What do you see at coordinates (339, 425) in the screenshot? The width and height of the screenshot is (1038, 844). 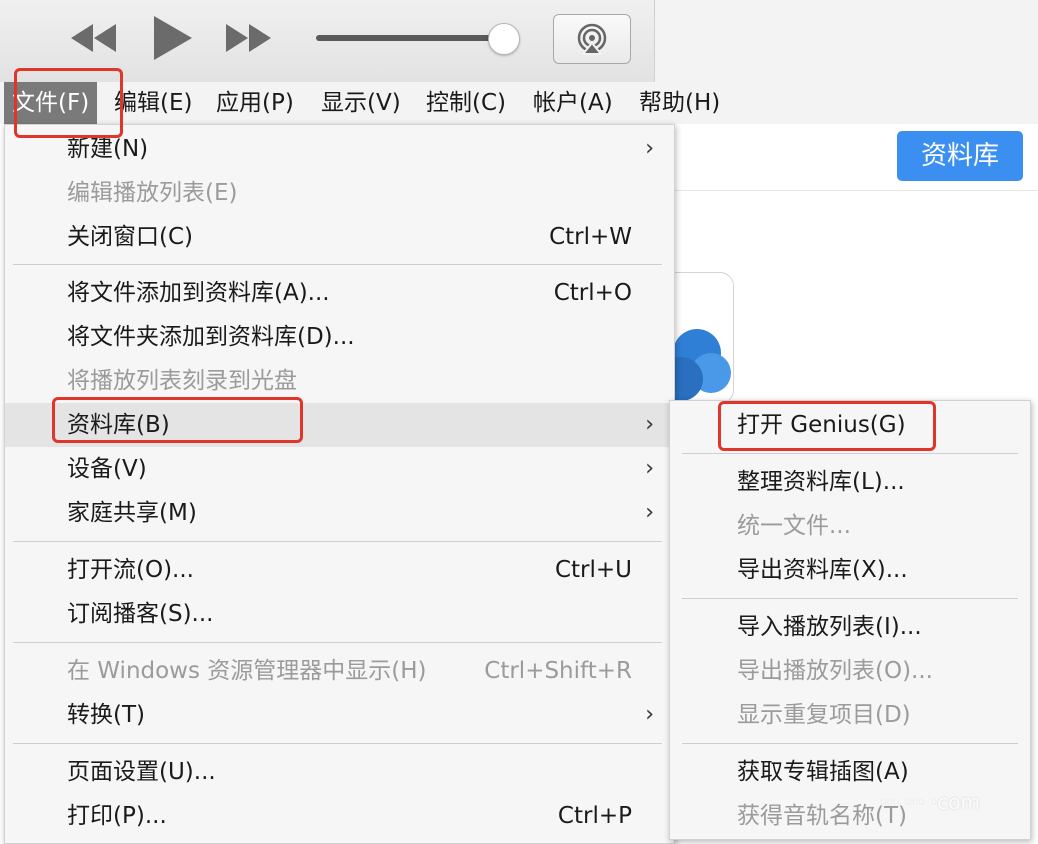 I see `file-menu-item-library: 资料库(B) ›` at bounding box center [339, 425].